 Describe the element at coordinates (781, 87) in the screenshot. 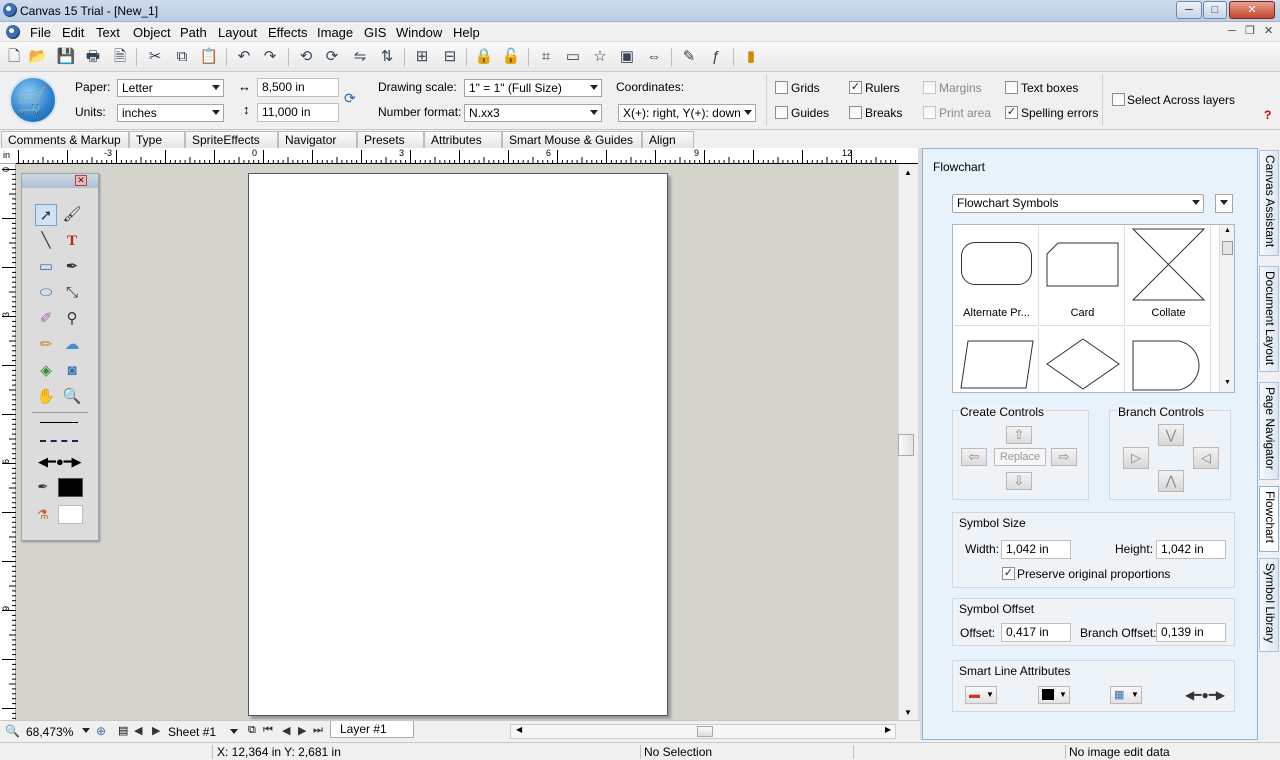

I see `grids-checkbox` at that location.